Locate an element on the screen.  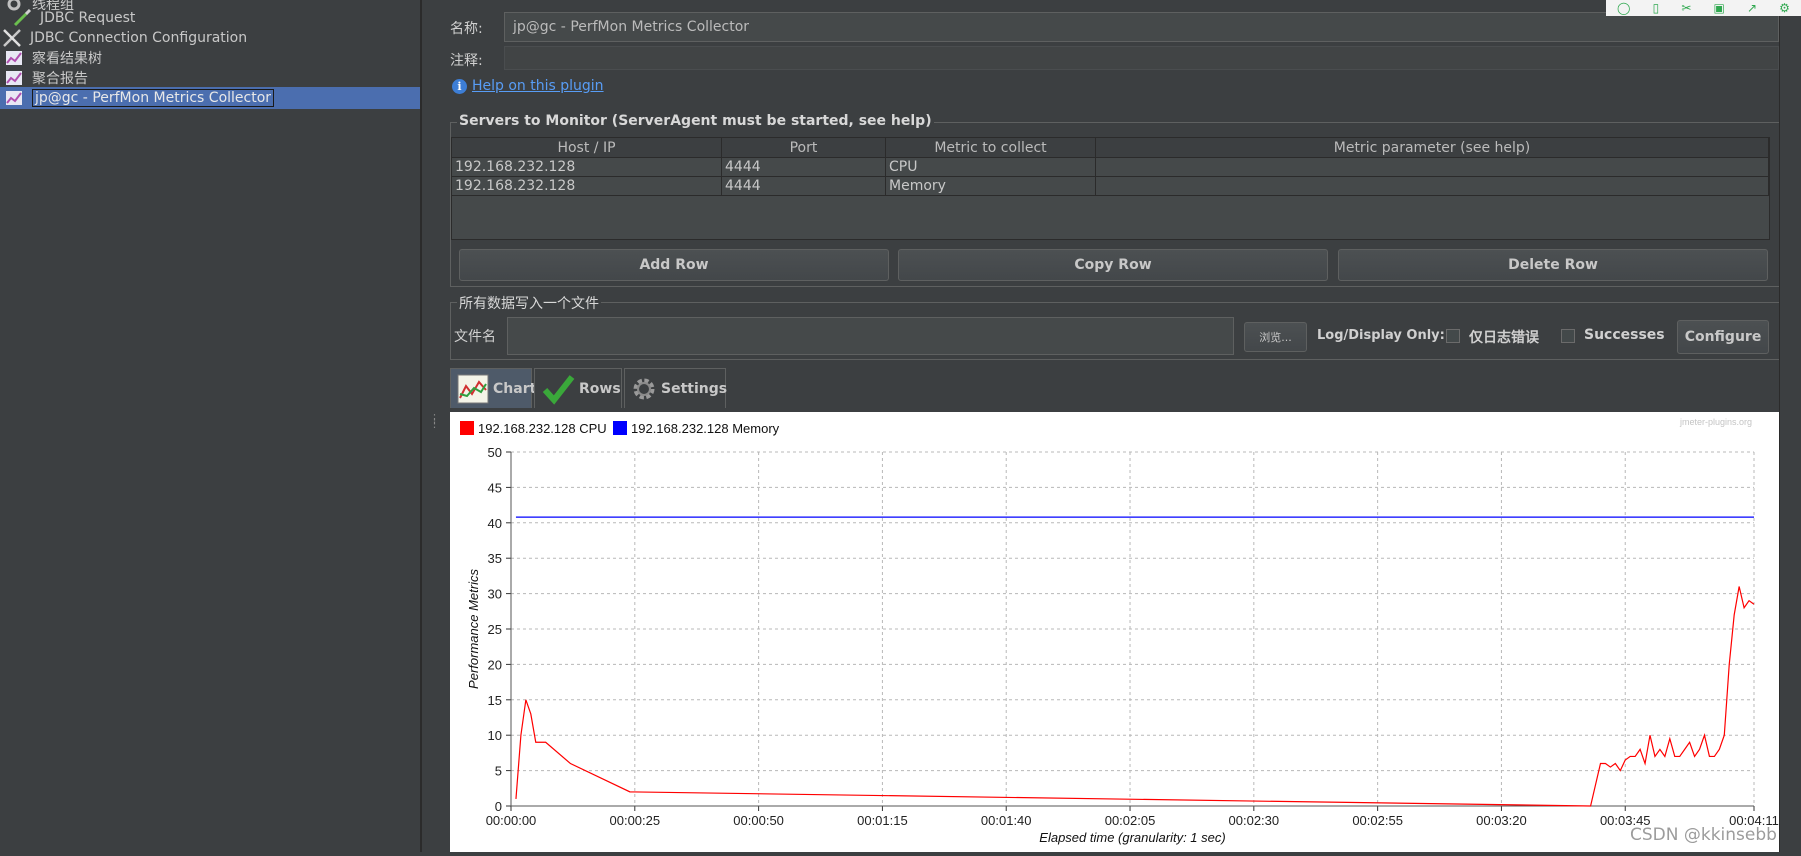
x-tick-label: 00:01:40 is located at coordinates (1006, 820).